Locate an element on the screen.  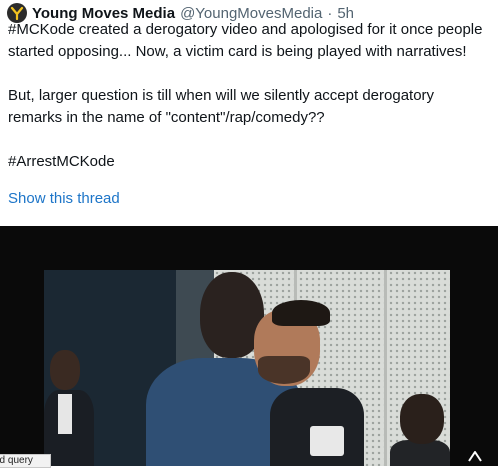
person-front-beard is located at coordinates (284, 370).